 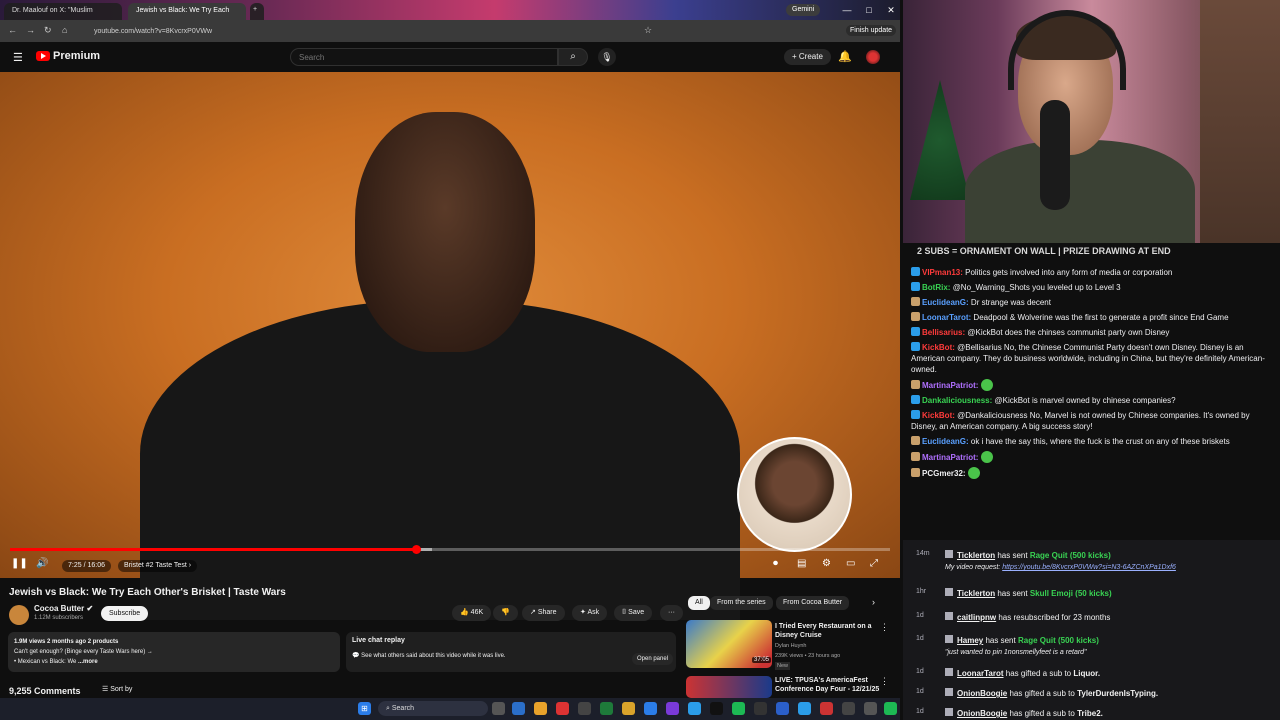 I want to click on youtube-logo: Premium, so click(x=68, y=56).